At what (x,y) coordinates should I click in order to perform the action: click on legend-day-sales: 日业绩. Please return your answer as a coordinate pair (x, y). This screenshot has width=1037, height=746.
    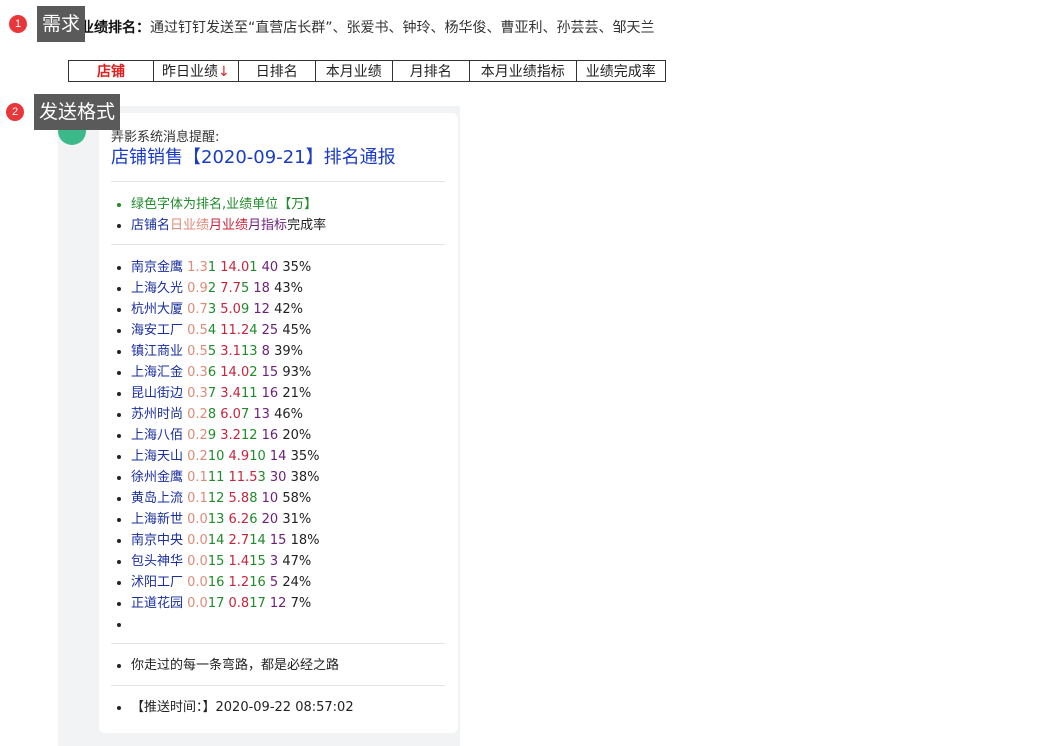
    Looking at the image, I should click on (190, 225).